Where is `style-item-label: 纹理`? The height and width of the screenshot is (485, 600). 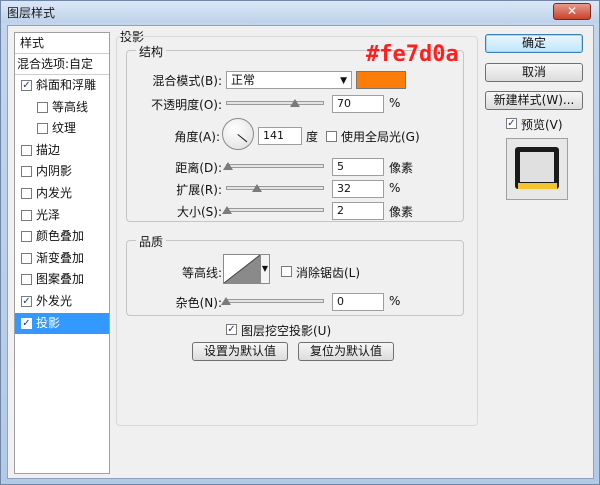 style-item-label: 纹理 is located at coordinates (64, 128).